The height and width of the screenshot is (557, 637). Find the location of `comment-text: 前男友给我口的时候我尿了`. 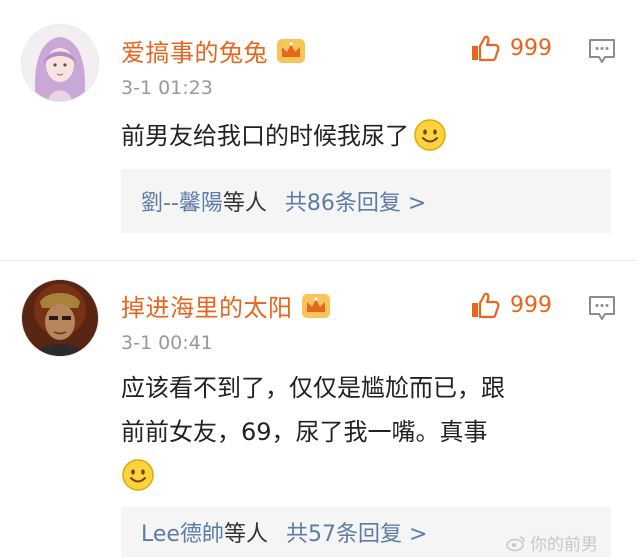

comment-text: 前男友给我口的时候我尿了 is located at coordinates (371, 136).